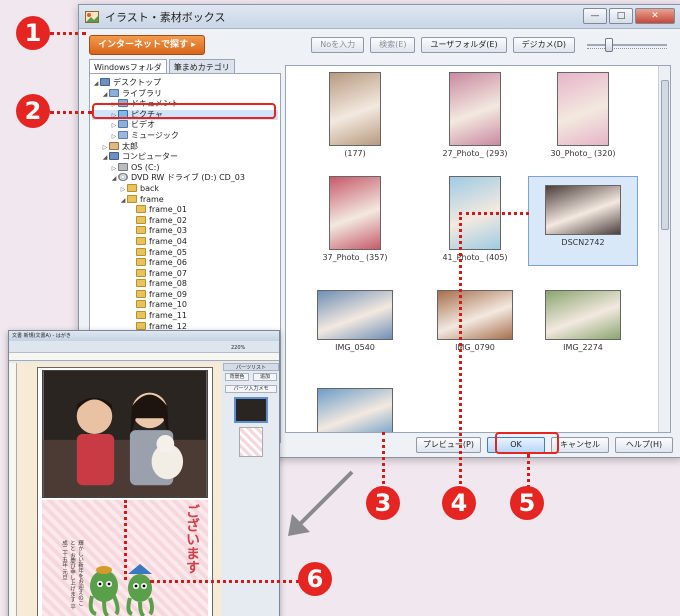 This screenshot has width=680, height=616. I want to click on thumbnail-item: IMG_2274, so click(583, 321).